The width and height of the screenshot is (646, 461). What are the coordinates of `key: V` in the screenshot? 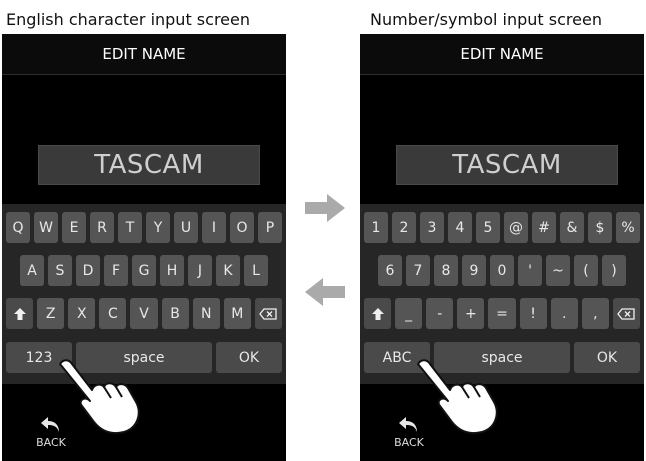 It's located at (144, 313).